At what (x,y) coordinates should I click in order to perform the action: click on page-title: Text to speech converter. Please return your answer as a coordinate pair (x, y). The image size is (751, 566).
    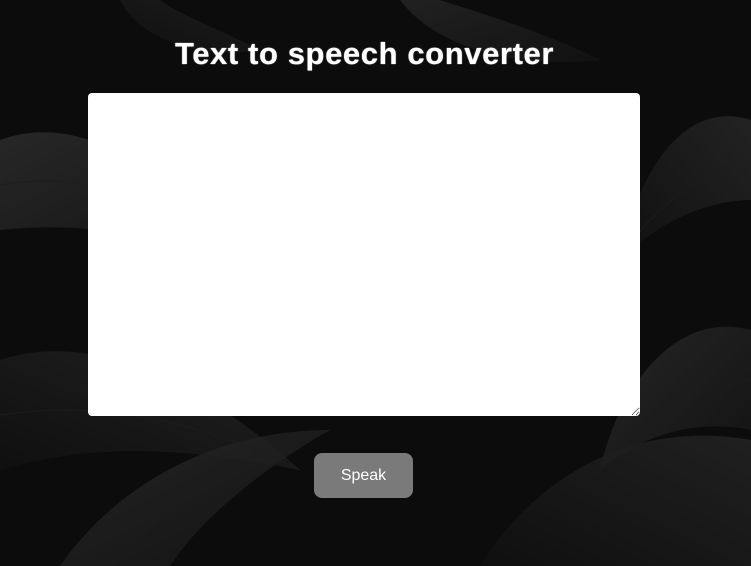
    Looking at the image, I should click on (364, 53).